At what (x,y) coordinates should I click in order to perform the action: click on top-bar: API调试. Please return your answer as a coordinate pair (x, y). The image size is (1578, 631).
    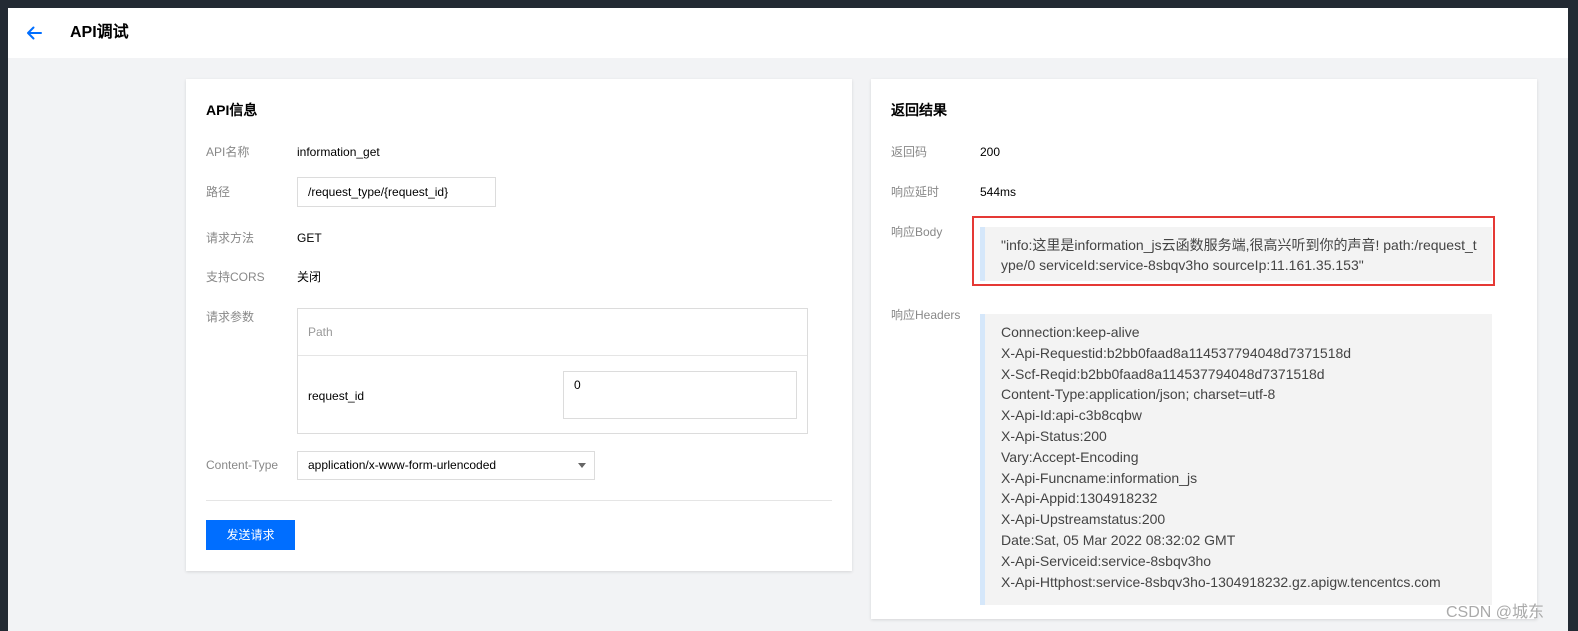
    Looking at the image, I should click on (788, 33).